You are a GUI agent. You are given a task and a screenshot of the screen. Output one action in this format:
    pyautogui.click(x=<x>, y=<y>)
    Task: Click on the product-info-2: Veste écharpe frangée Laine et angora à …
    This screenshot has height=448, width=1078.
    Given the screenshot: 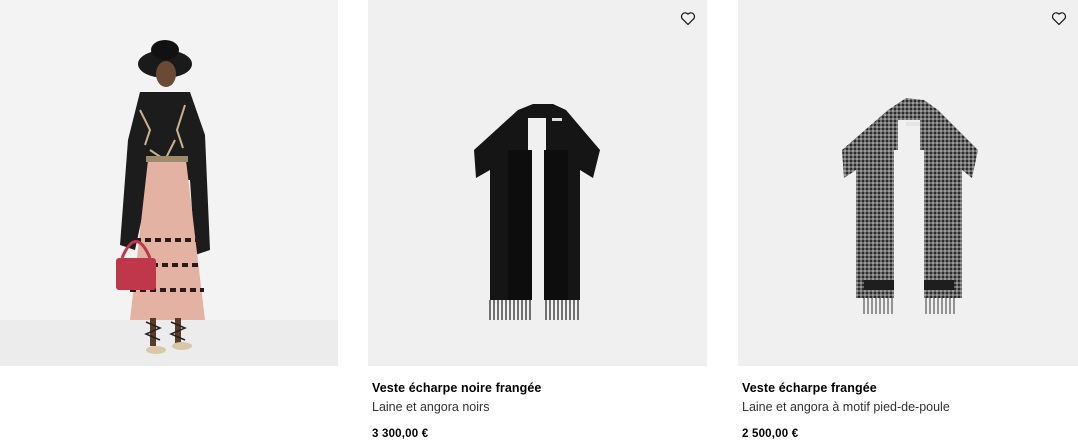 What is the action you would take?
    pyautogui.click(x=846, y=411)
    